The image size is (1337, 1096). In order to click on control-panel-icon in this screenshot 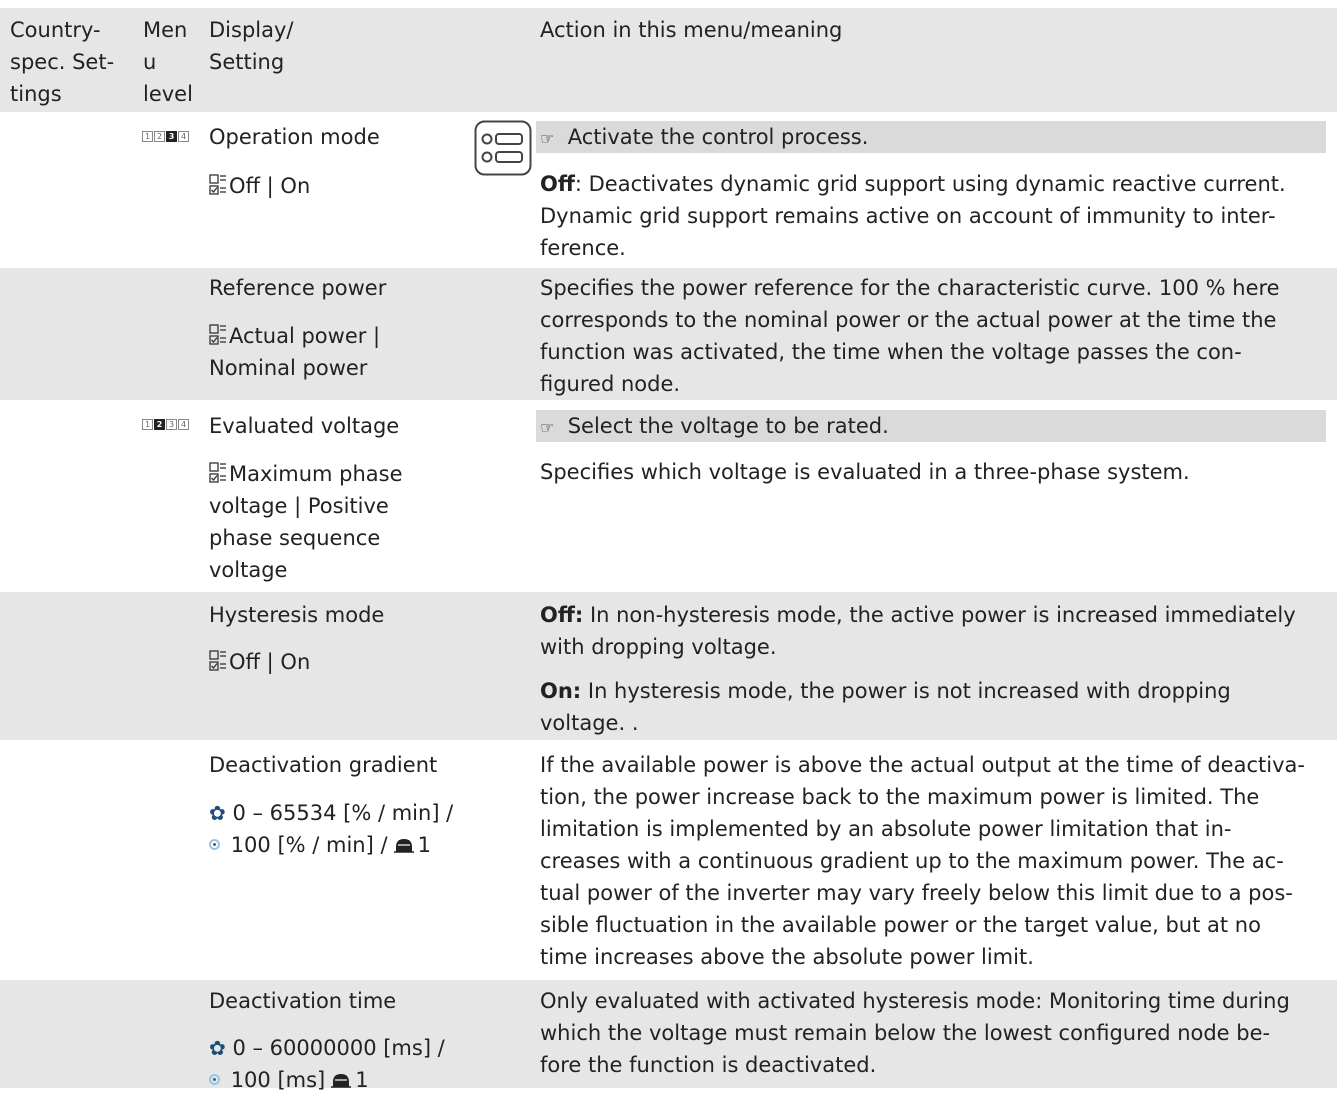, I will do `click(503, 148)`.